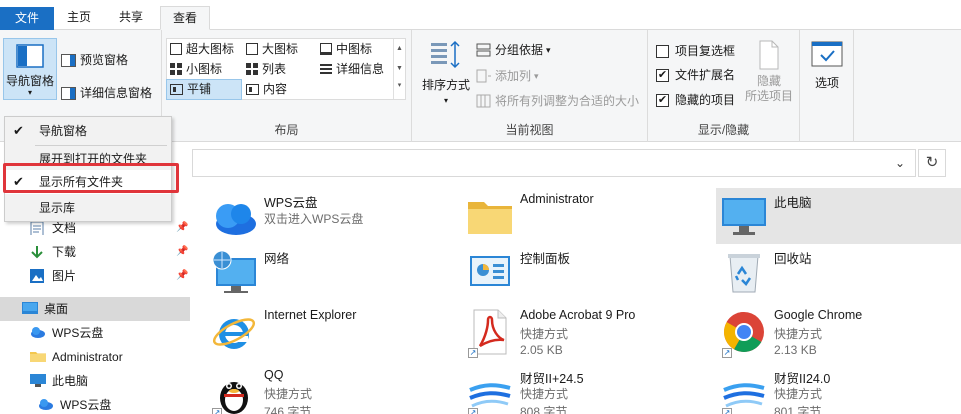 This screenshot has width=961, height=414. I want to click on tab-share: 共享, so click(131, 18).